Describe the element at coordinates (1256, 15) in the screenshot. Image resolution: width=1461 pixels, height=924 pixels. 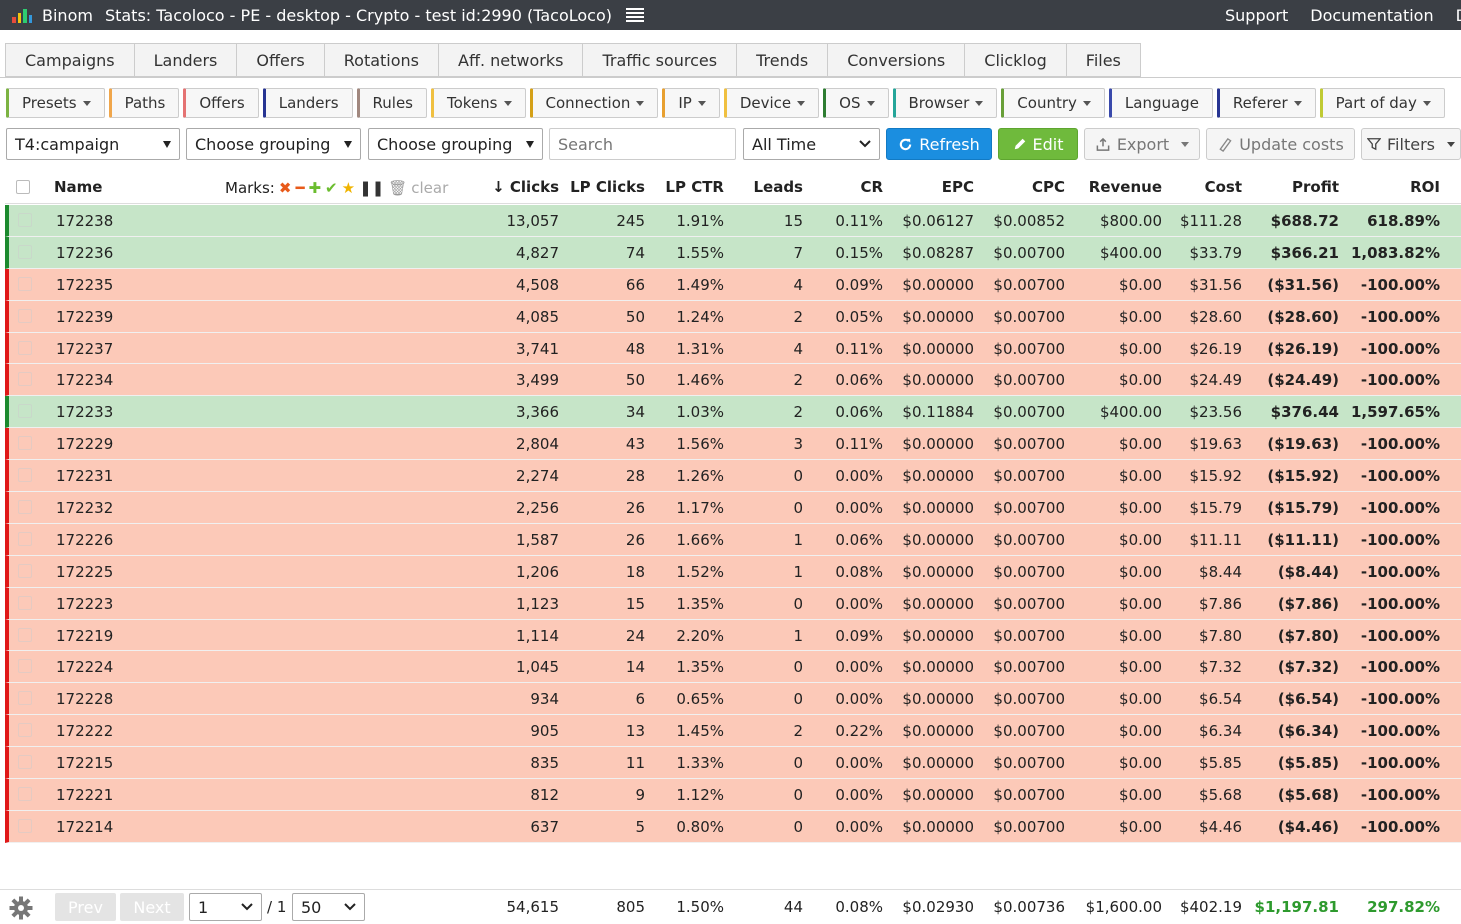
I see `support-link: Support` at that location.